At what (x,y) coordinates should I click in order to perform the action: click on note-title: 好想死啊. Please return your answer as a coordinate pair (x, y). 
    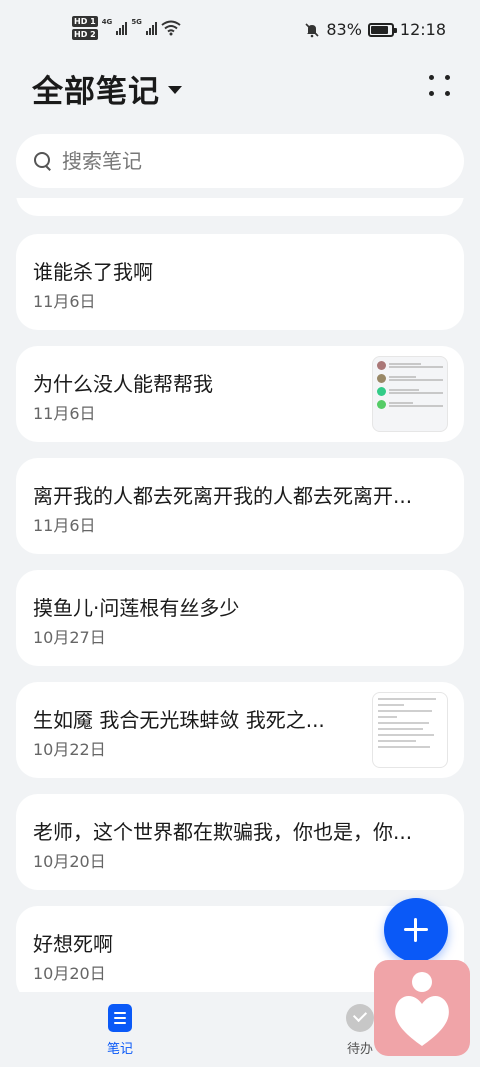
    Looking at the image, I should click on (73, 944).